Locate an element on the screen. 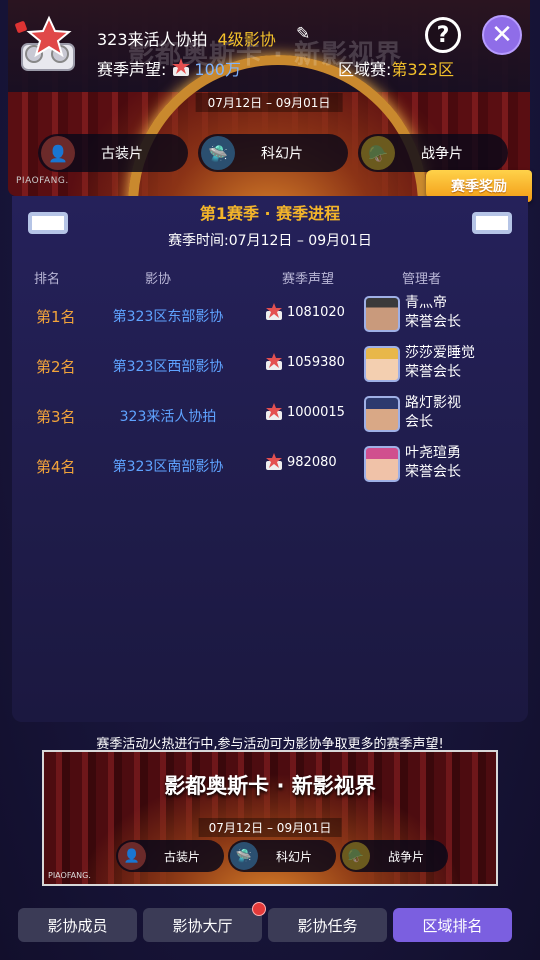  manager-name: 青灬帝 is located at coordinates (426, 303).